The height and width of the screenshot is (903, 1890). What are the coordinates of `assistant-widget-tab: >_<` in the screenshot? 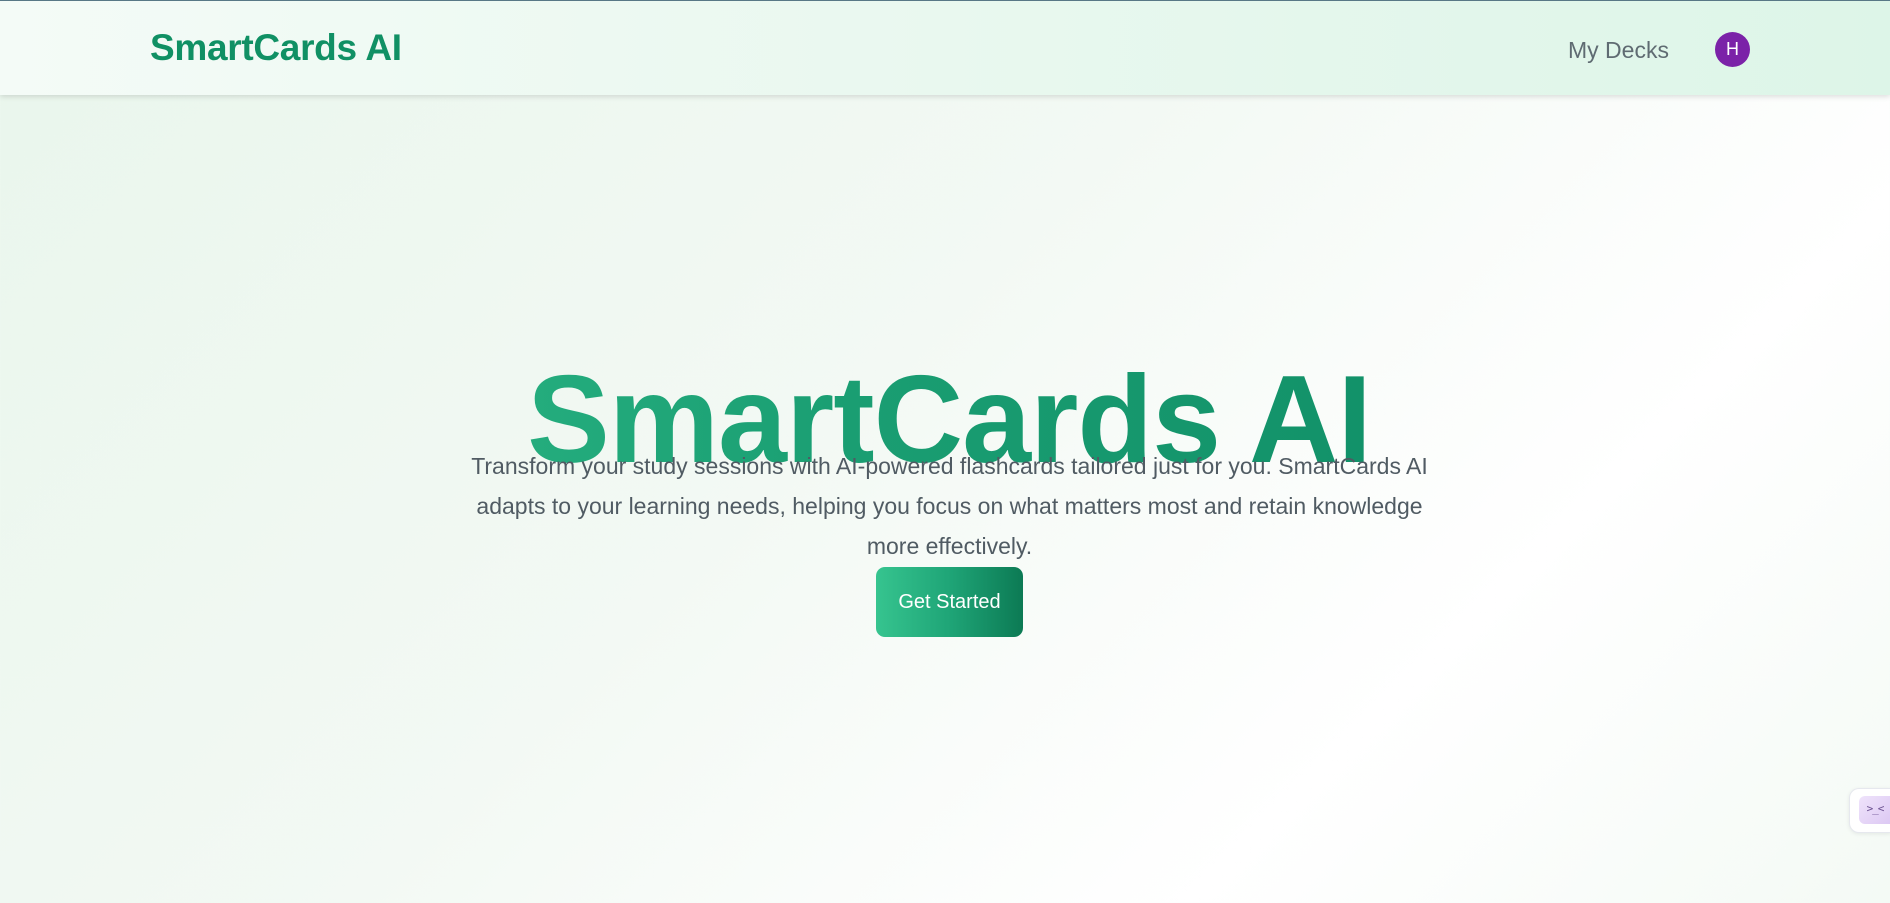 It's located at (1869, 810).